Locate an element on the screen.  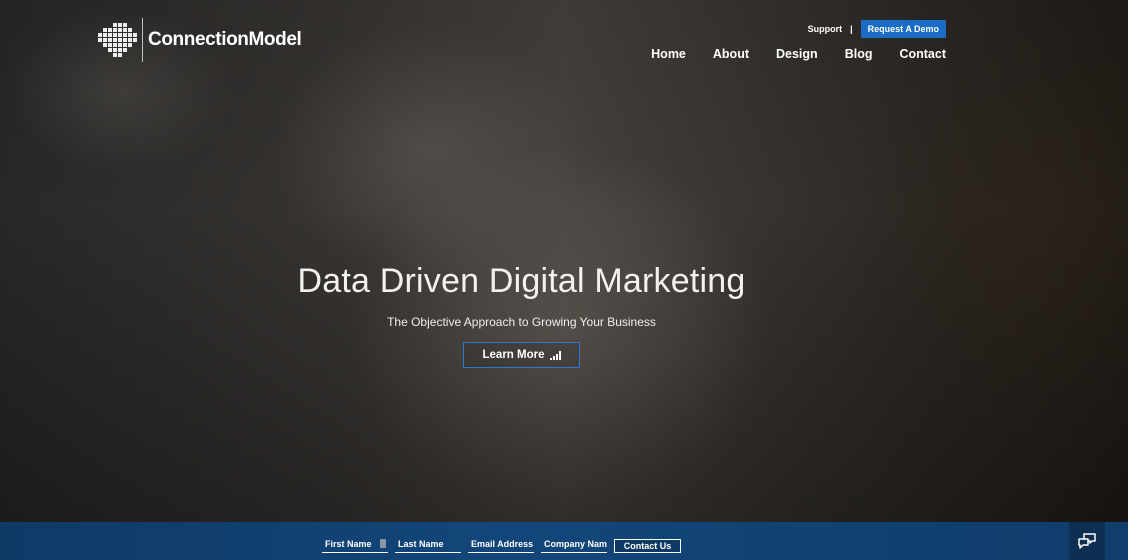
nav-item-blog: Blog is located at coordinates (859, 54).